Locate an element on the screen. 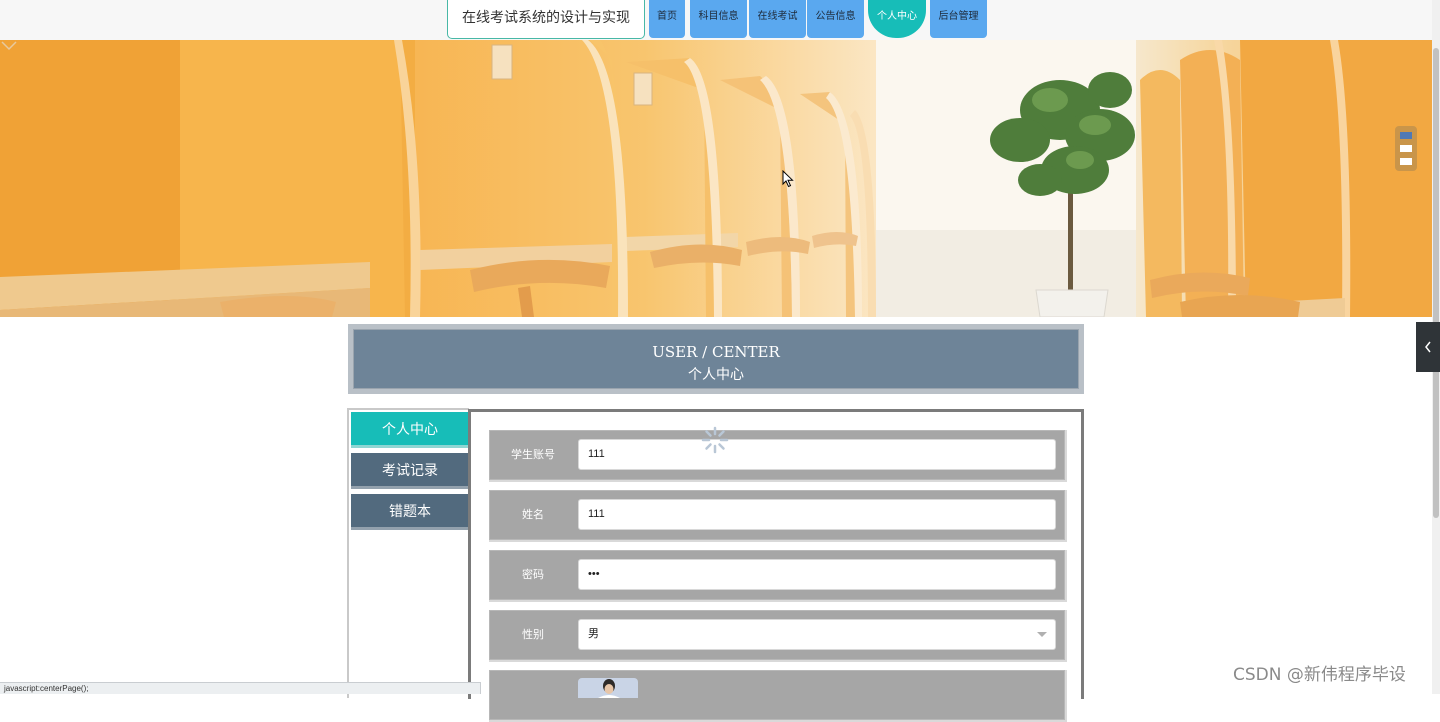 The image size is (1440, 722). student-account-input: 111 is located at coordinates (817, 454).